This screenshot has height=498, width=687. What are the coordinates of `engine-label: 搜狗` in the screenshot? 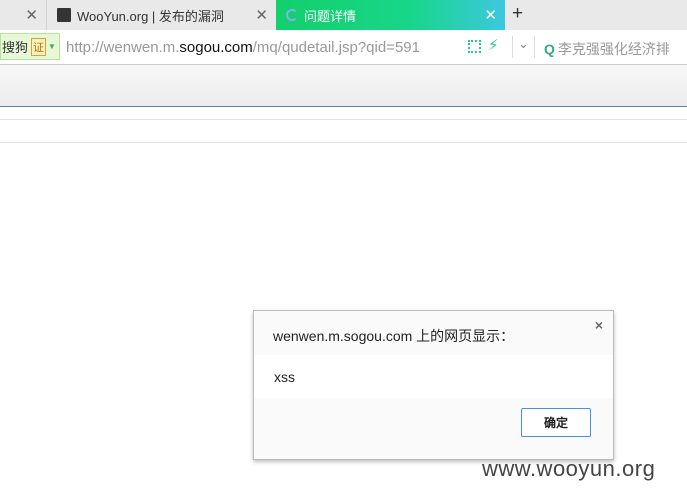 It's located at (15, 47).